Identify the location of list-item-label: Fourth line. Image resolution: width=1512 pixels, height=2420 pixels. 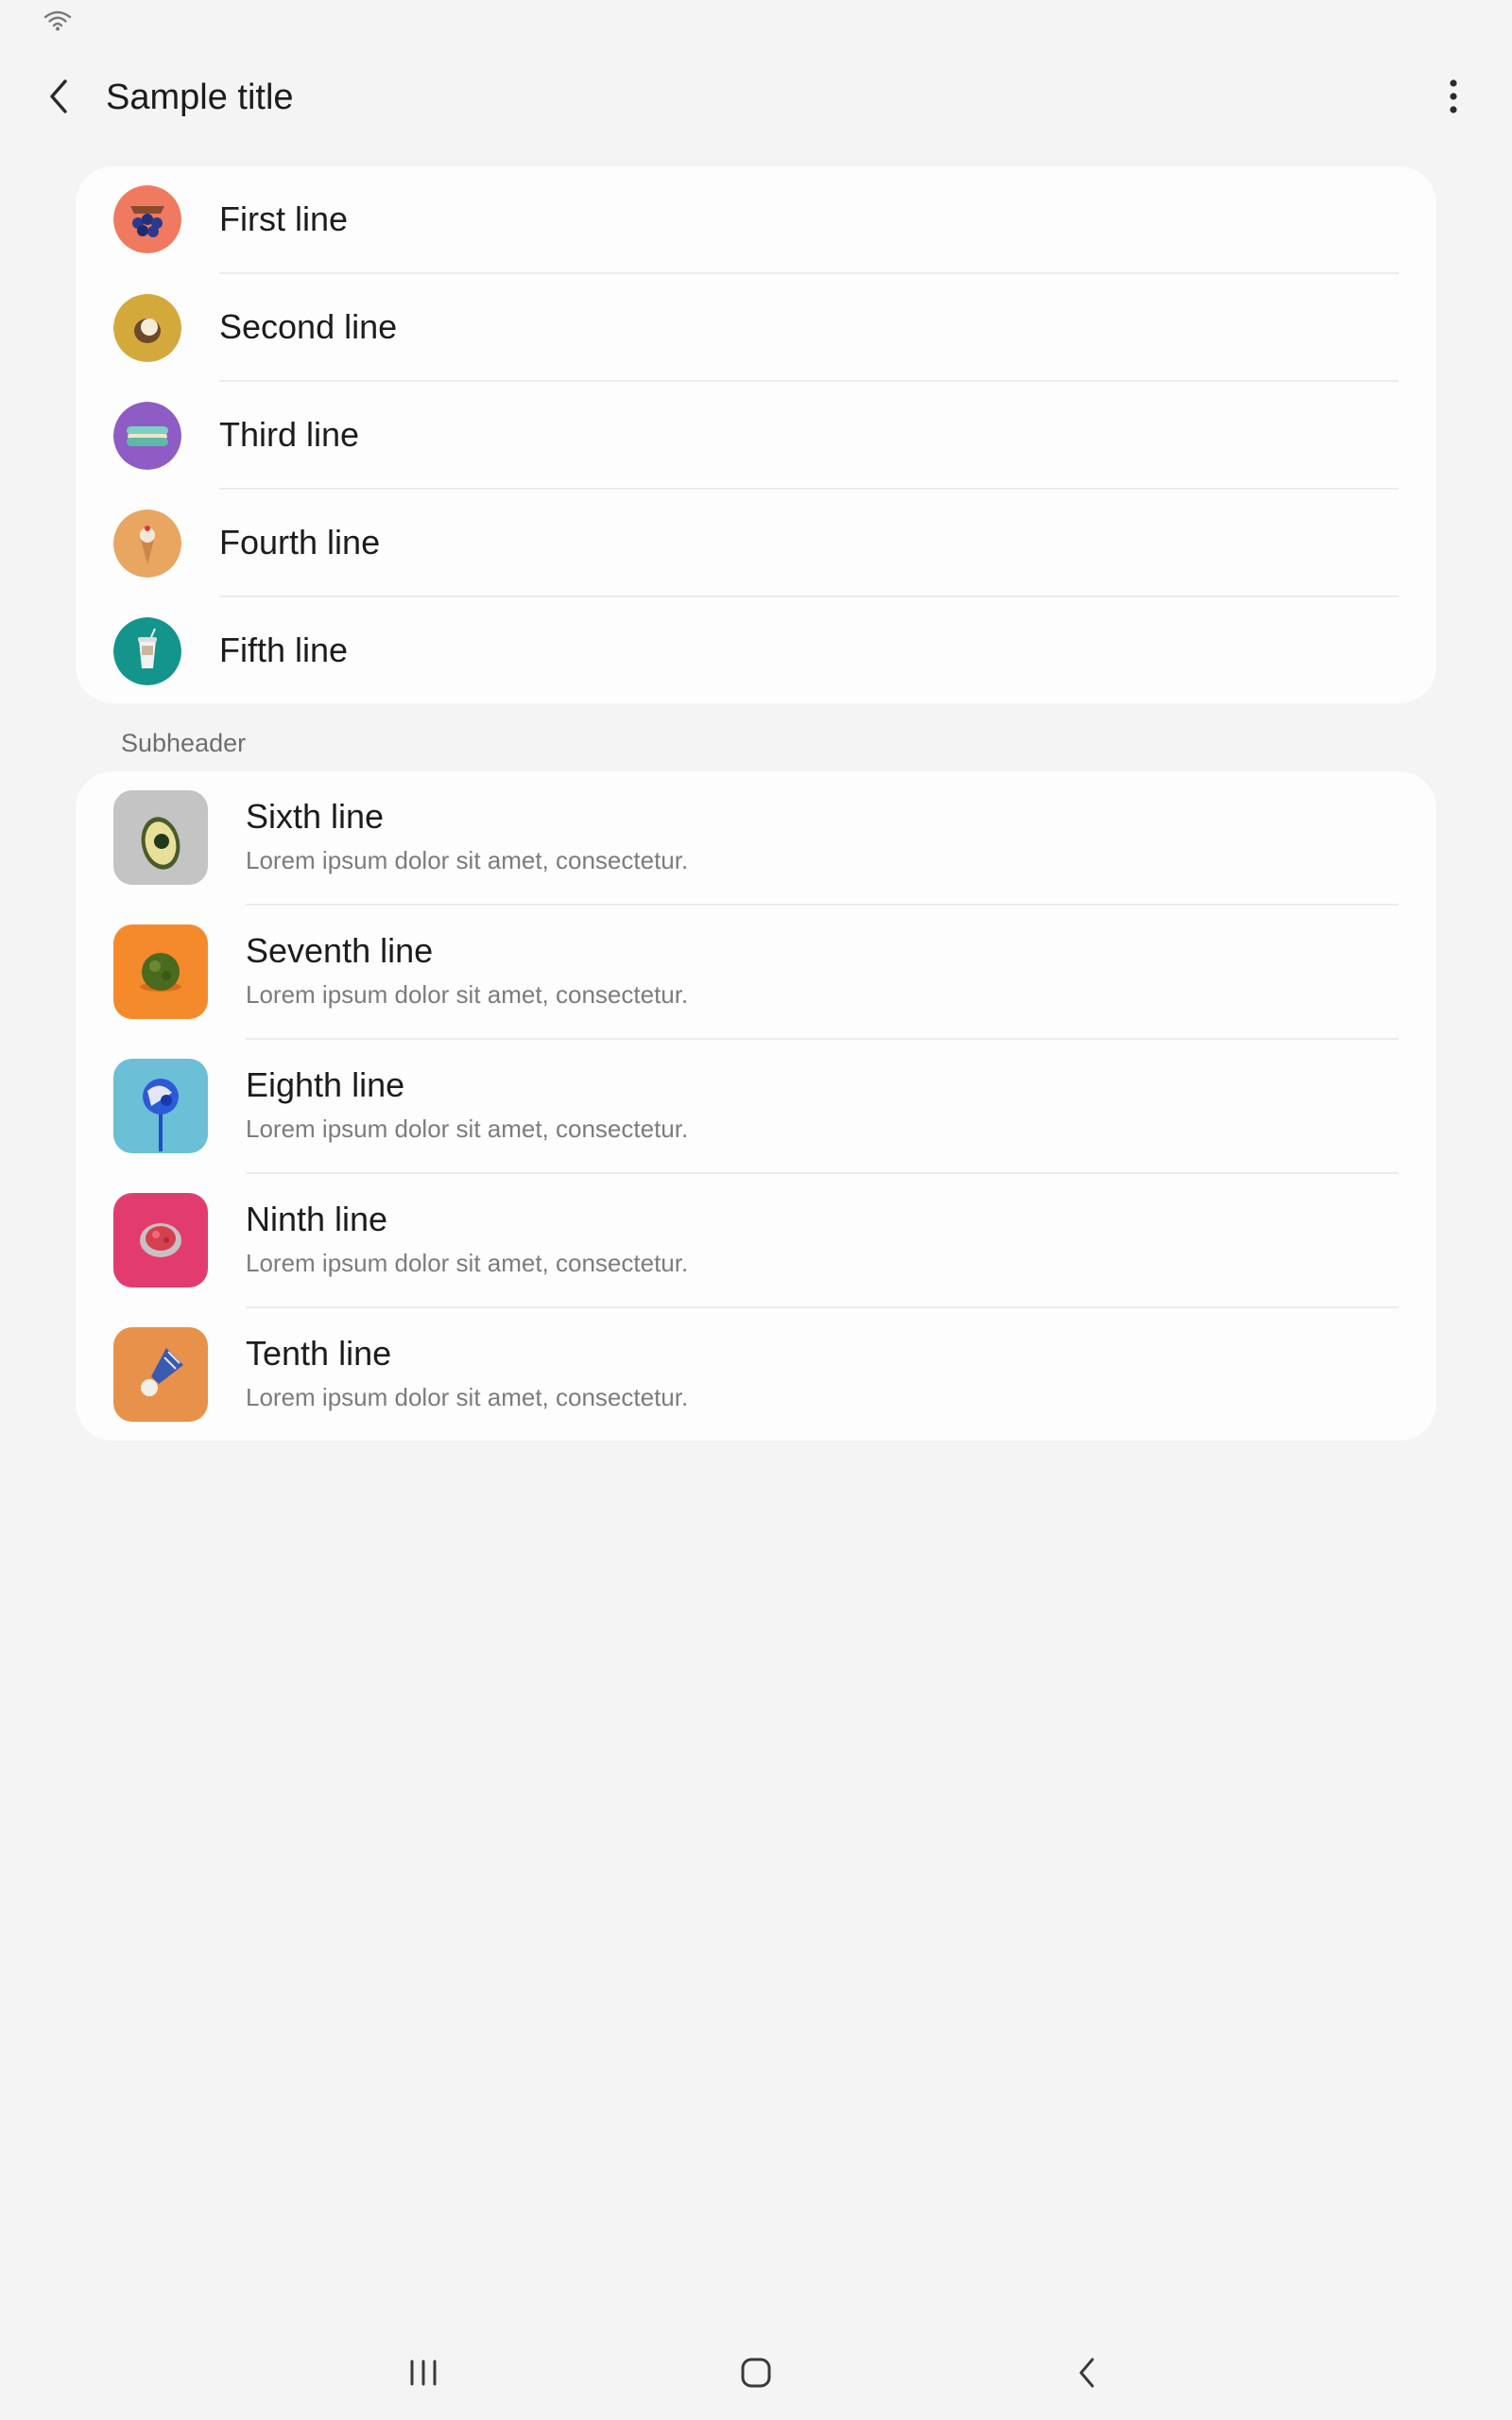
(300, 543).